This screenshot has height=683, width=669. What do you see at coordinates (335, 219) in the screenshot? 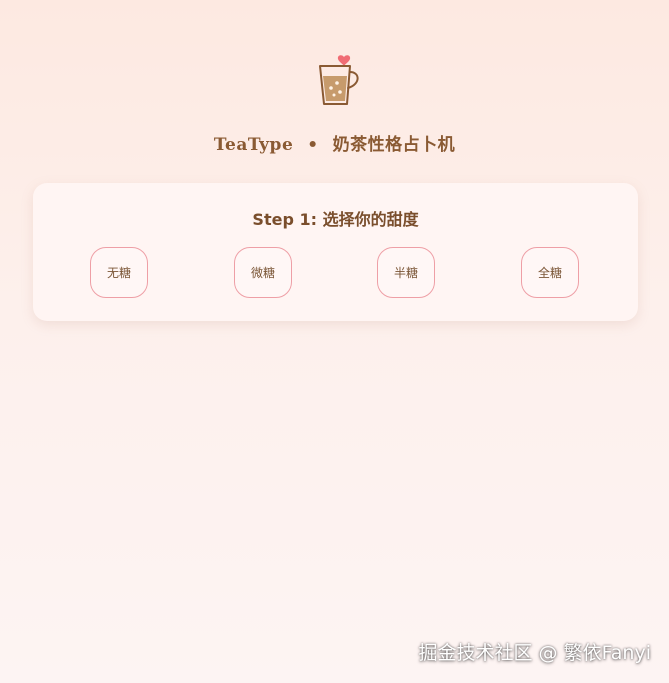
I see `step-title: Step 1: 选择你的甜度` at bounding box center [335, 219].